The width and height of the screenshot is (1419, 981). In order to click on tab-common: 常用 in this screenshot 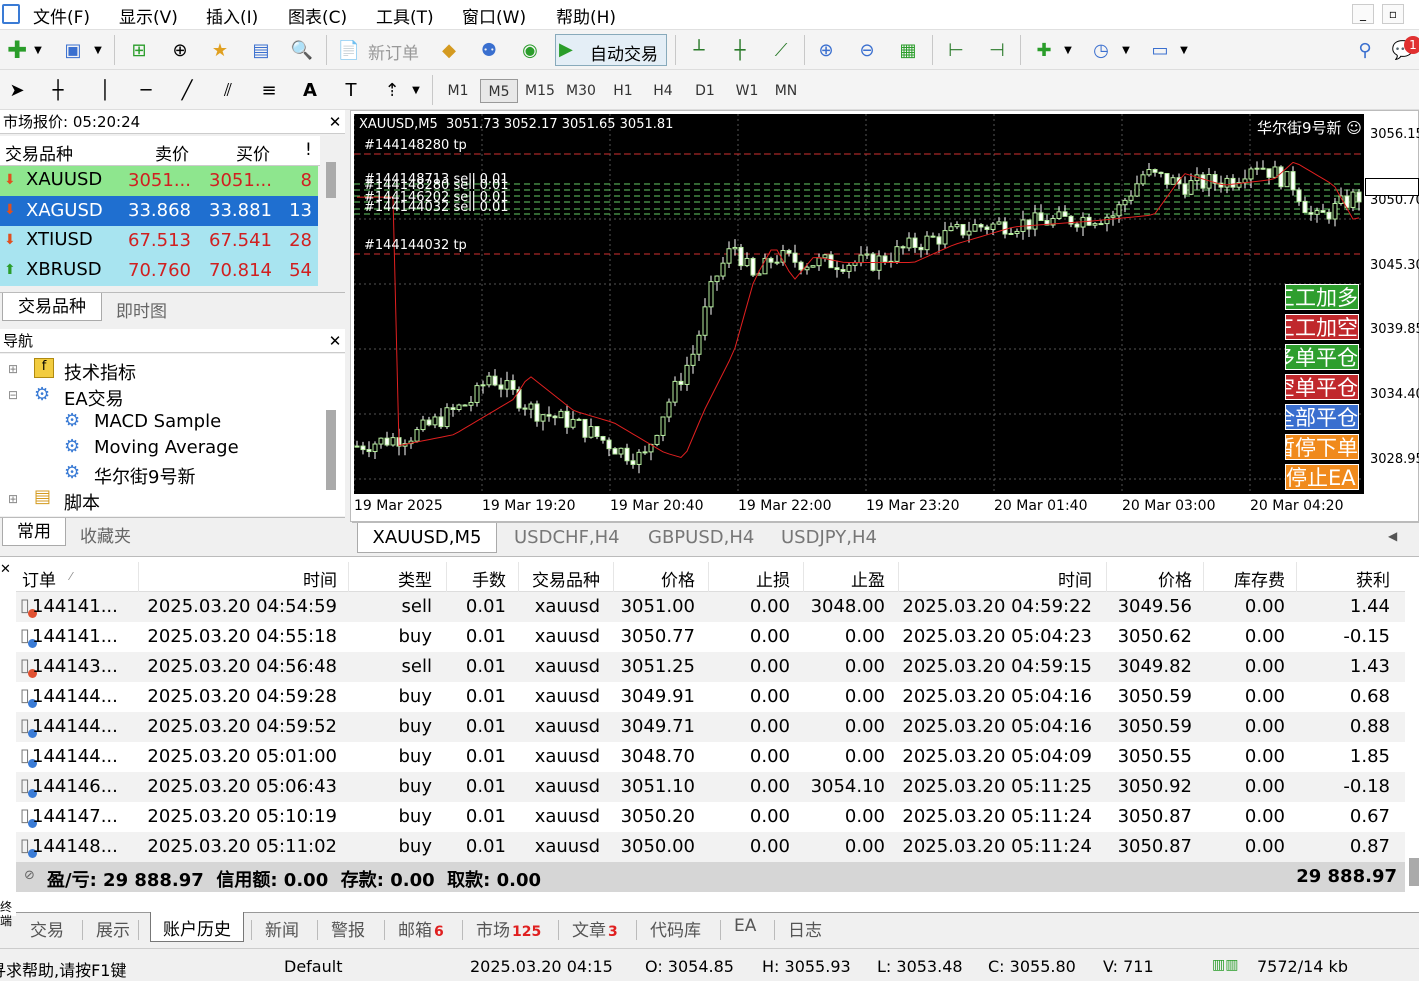, I will do `click(34, 532)`.